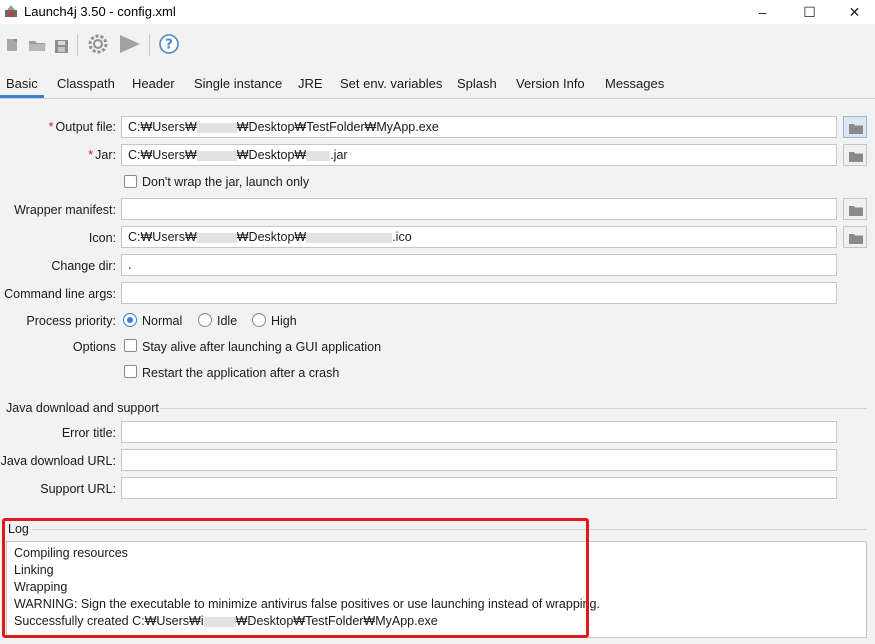 Image resolution: width=875 pixels, height=644 pixels. I want to click on log-line: Compiling resources, so click(71, 553).